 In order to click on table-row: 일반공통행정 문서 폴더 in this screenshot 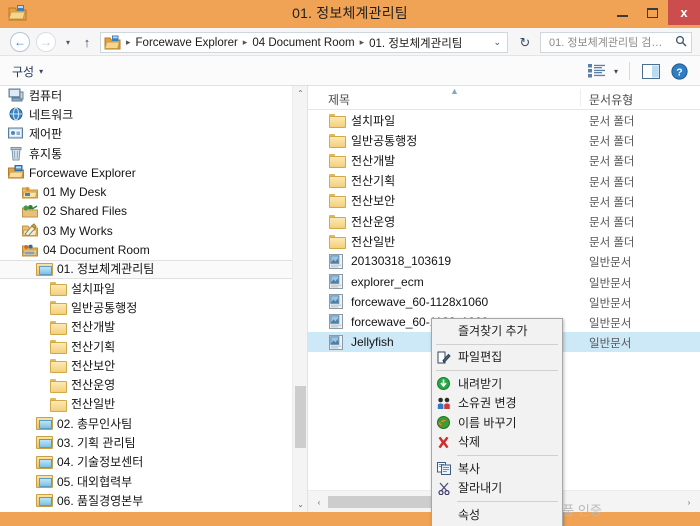, I will do `click(504, 140)`.